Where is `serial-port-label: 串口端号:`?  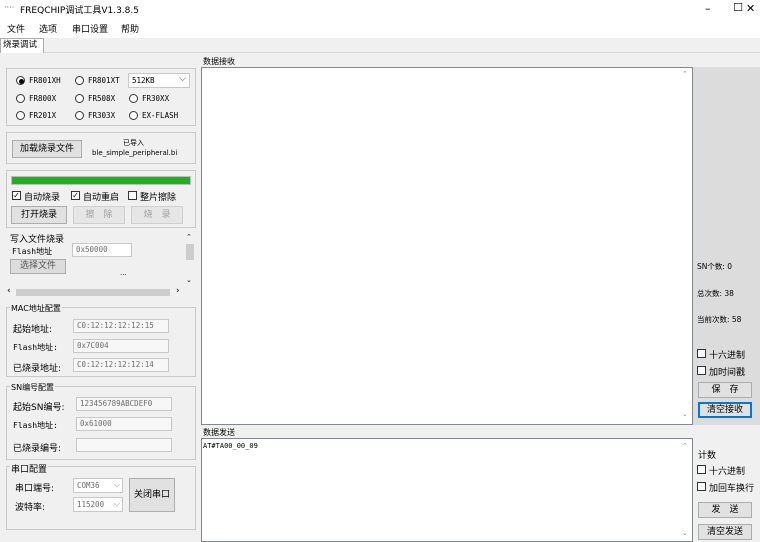
serial-port-label: 串口端号: is located at coordinates (35, 489).